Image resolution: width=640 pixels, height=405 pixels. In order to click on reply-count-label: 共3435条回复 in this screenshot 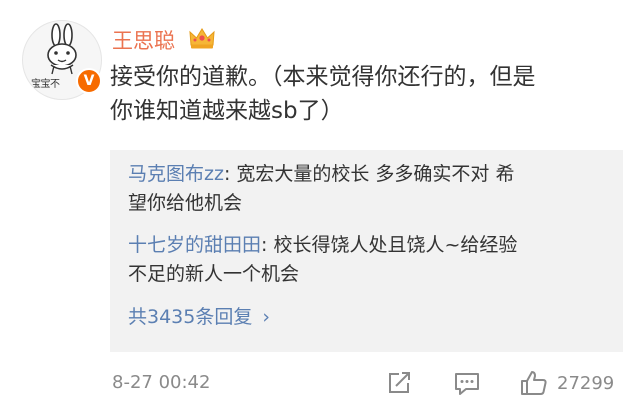, I will do `click(190, 317)`.